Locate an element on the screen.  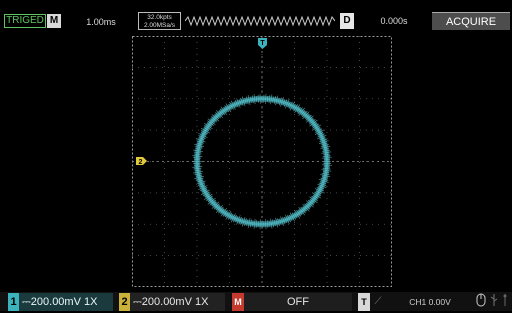
timebase-readout: 1.00ms is located at coordinates (101, 22).